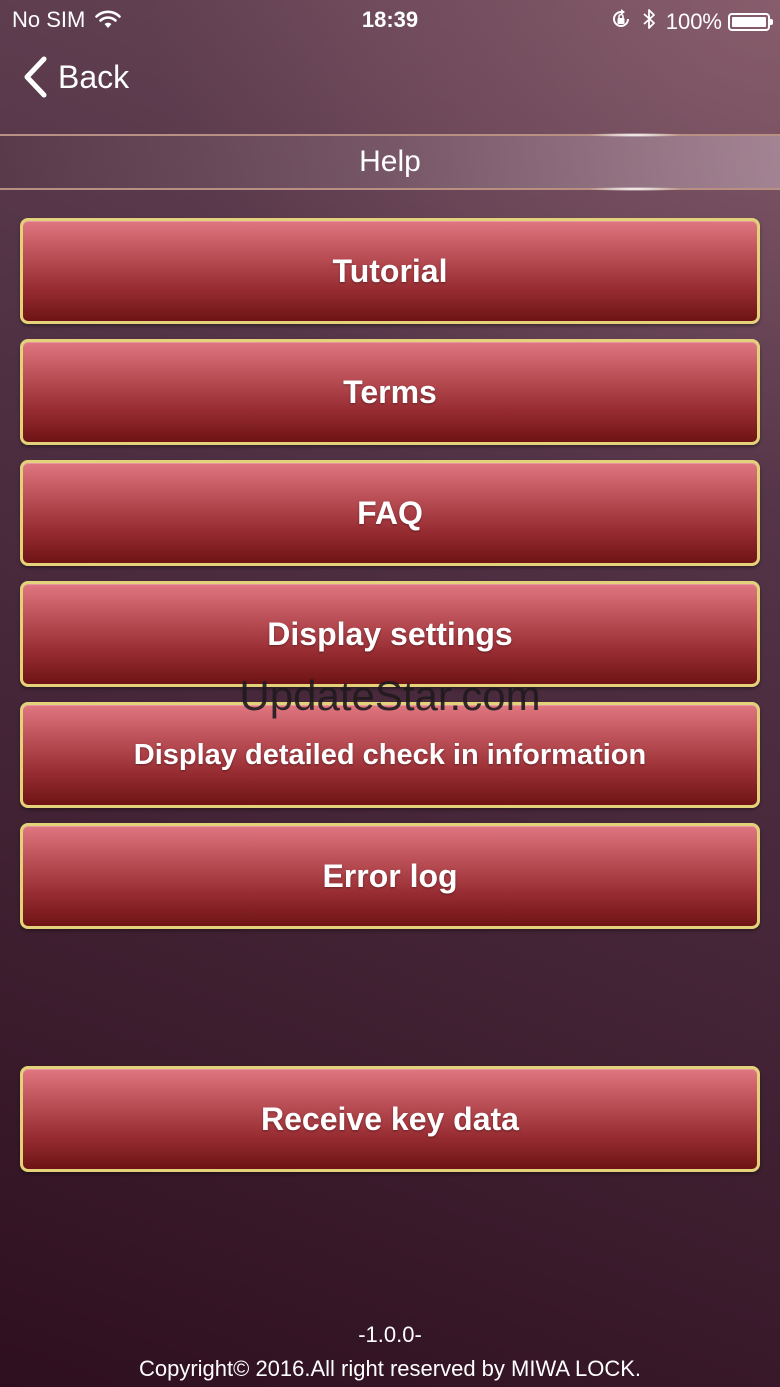 The height and width of the screenshot is (1387, 780). What do you see at coordinates (390, 1334) in the screenshot?
I see `version-label: -1.0.0-` at bounding box center [390, 1334].